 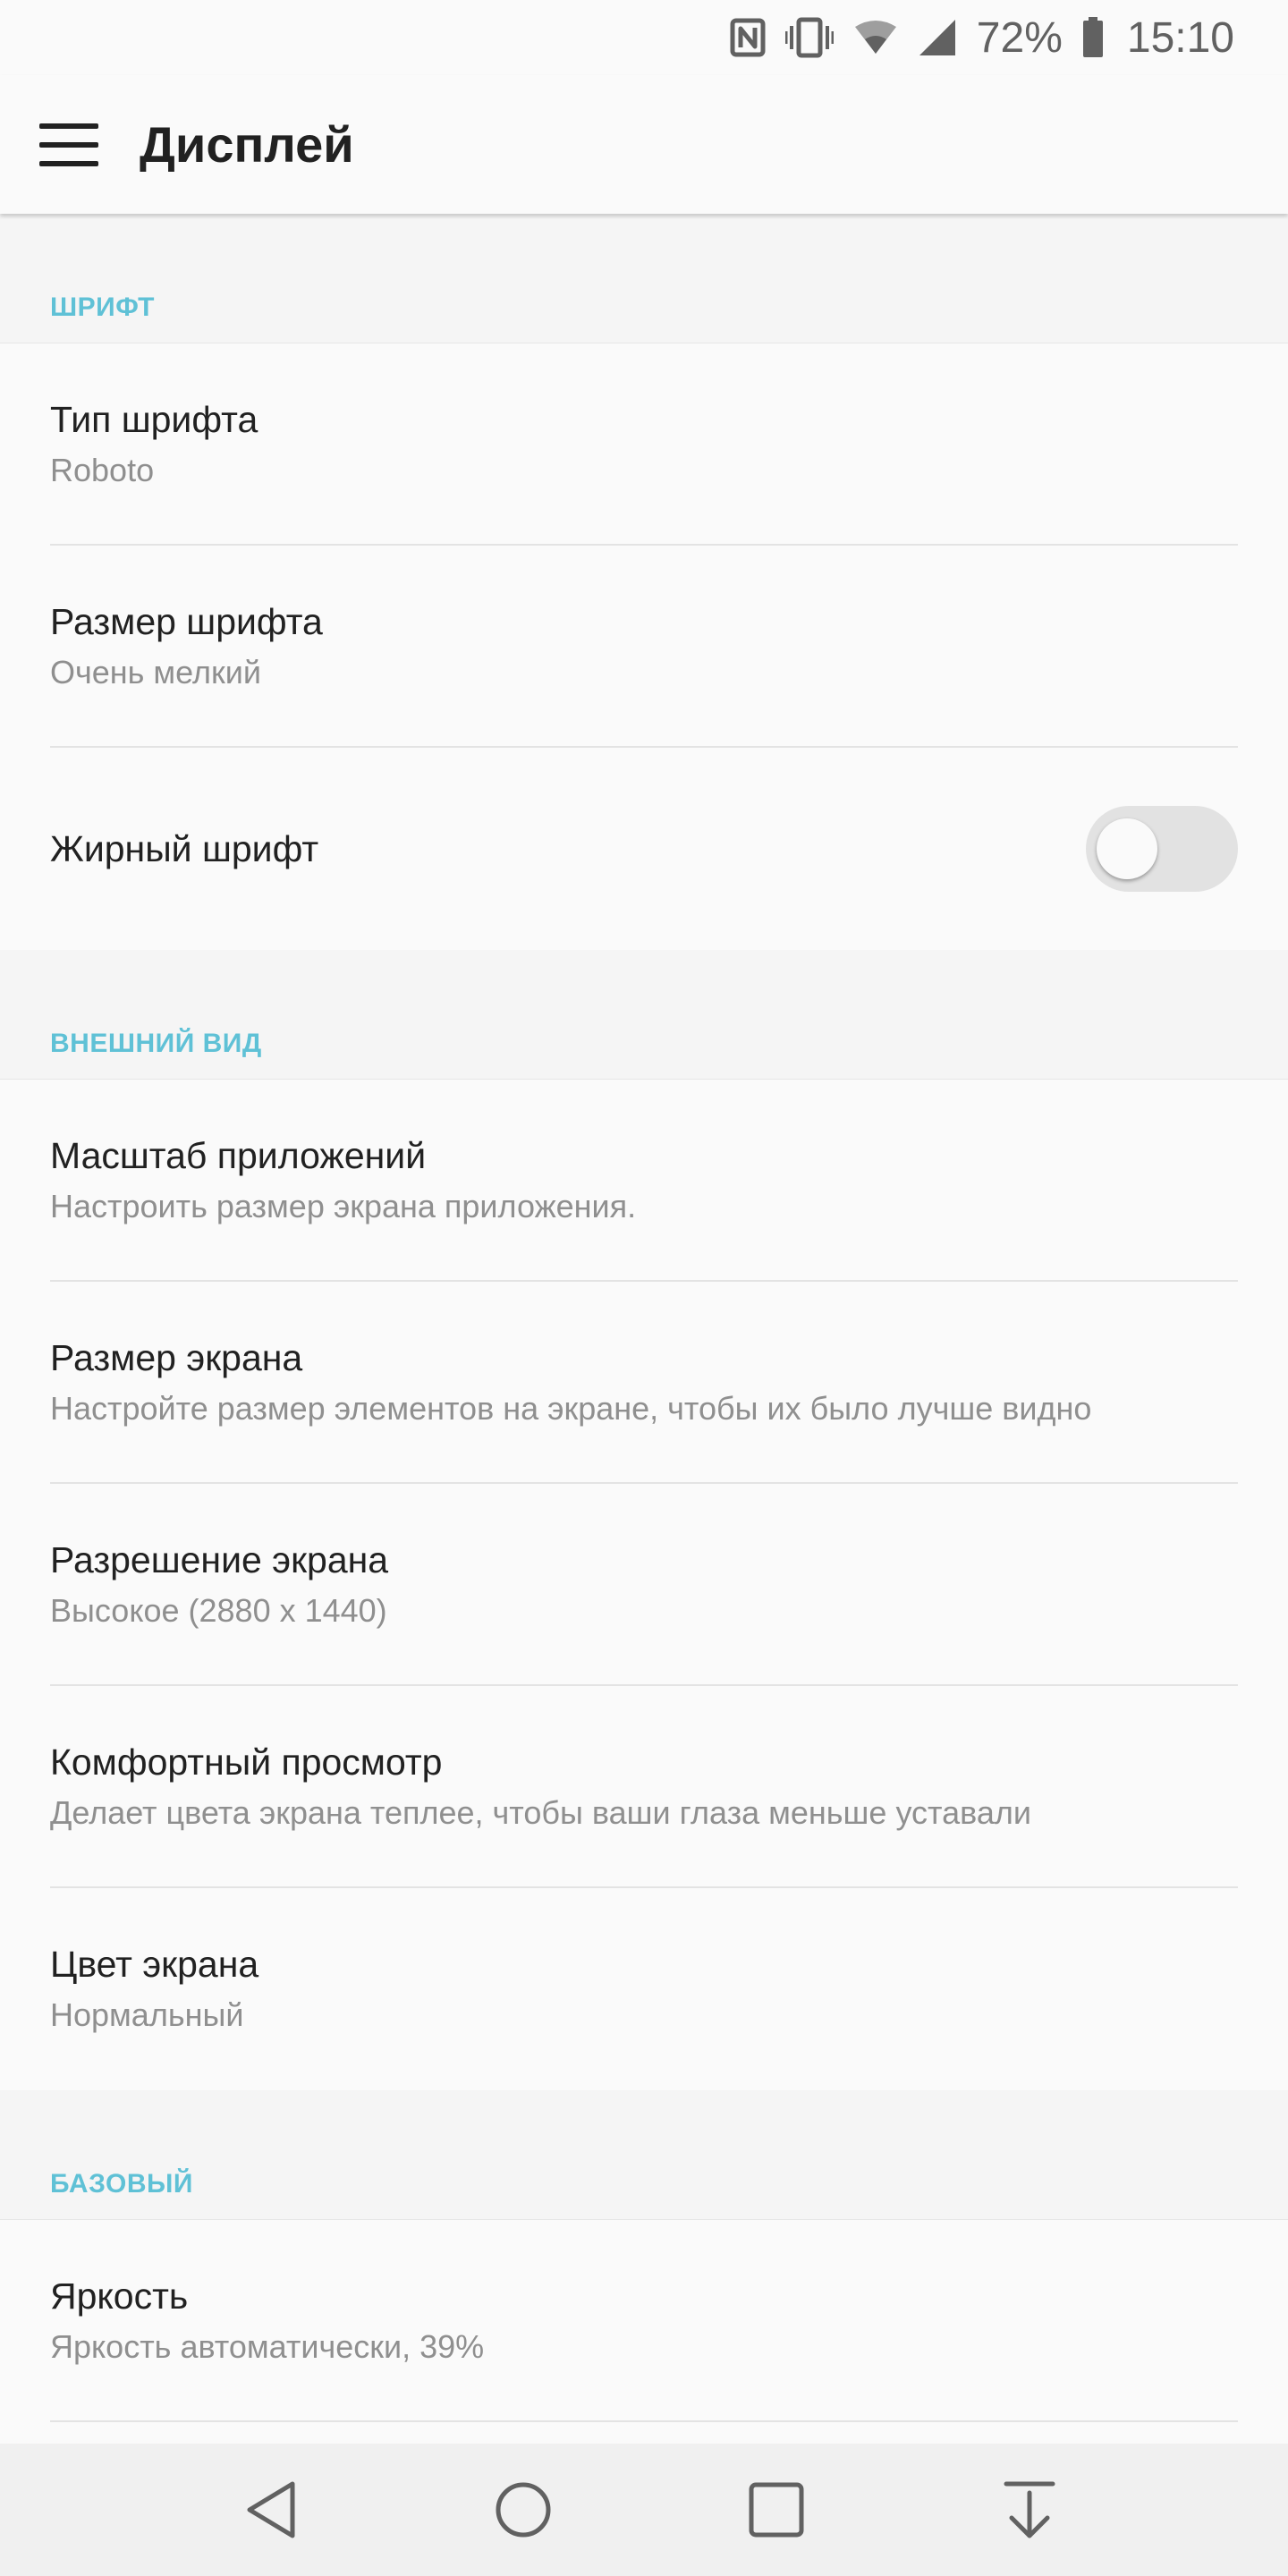 I want to click on section-header-label: ШРИФТ, so click(x=103, y=307).